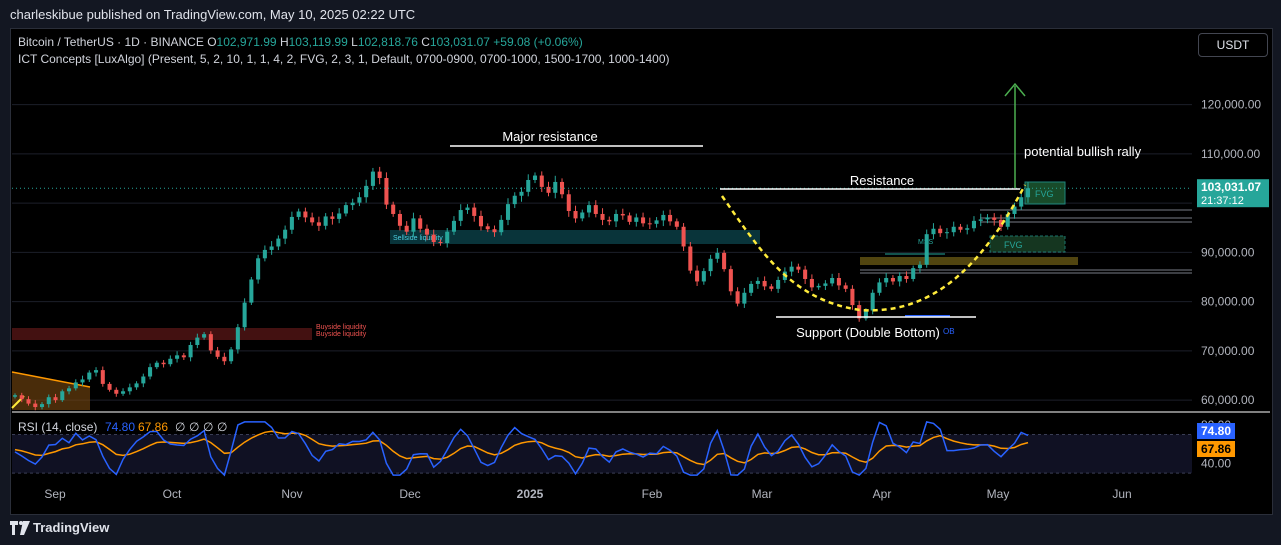 This screenshot has width=1281, height=545. What do you see at coordinates (341, 334) in the screenshot?
I see `buyside-label-2: Buyside liquidity` at bounding box center [341, 334].